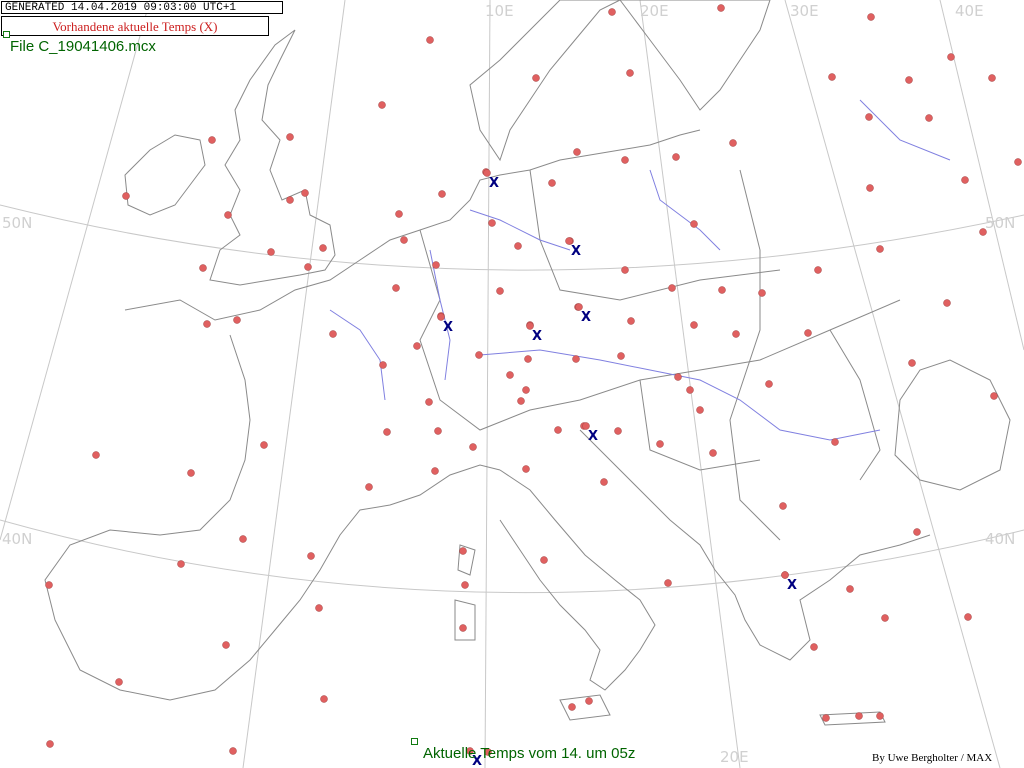  What do you see at coordinates (83, 46) in the screenshot?
I see `file-label: File C_19041406.mcx` at bounding box center [83, 46].